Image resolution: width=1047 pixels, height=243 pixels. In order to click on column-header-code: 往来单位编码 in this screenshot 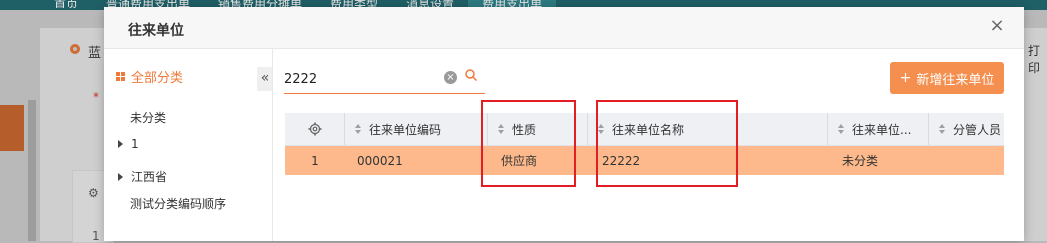, I will do `click(416, 129)`.